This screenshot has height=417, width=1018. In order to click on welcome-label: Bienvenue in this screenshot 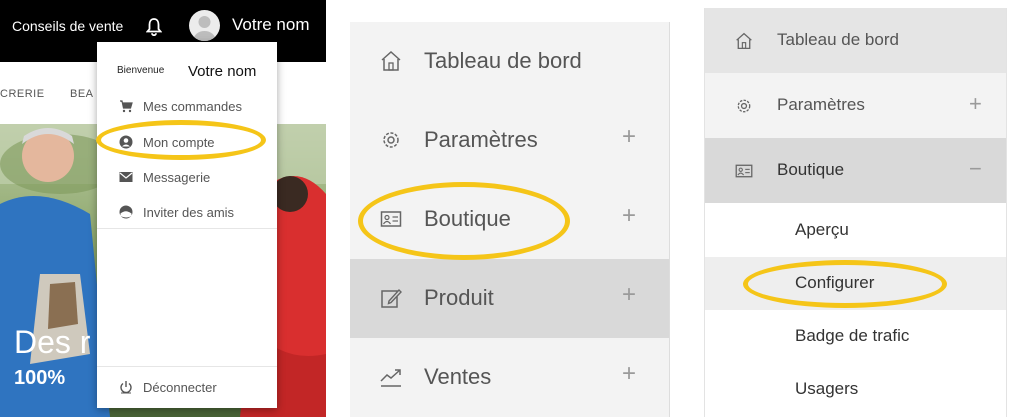, I will do `click(141, 70)`.